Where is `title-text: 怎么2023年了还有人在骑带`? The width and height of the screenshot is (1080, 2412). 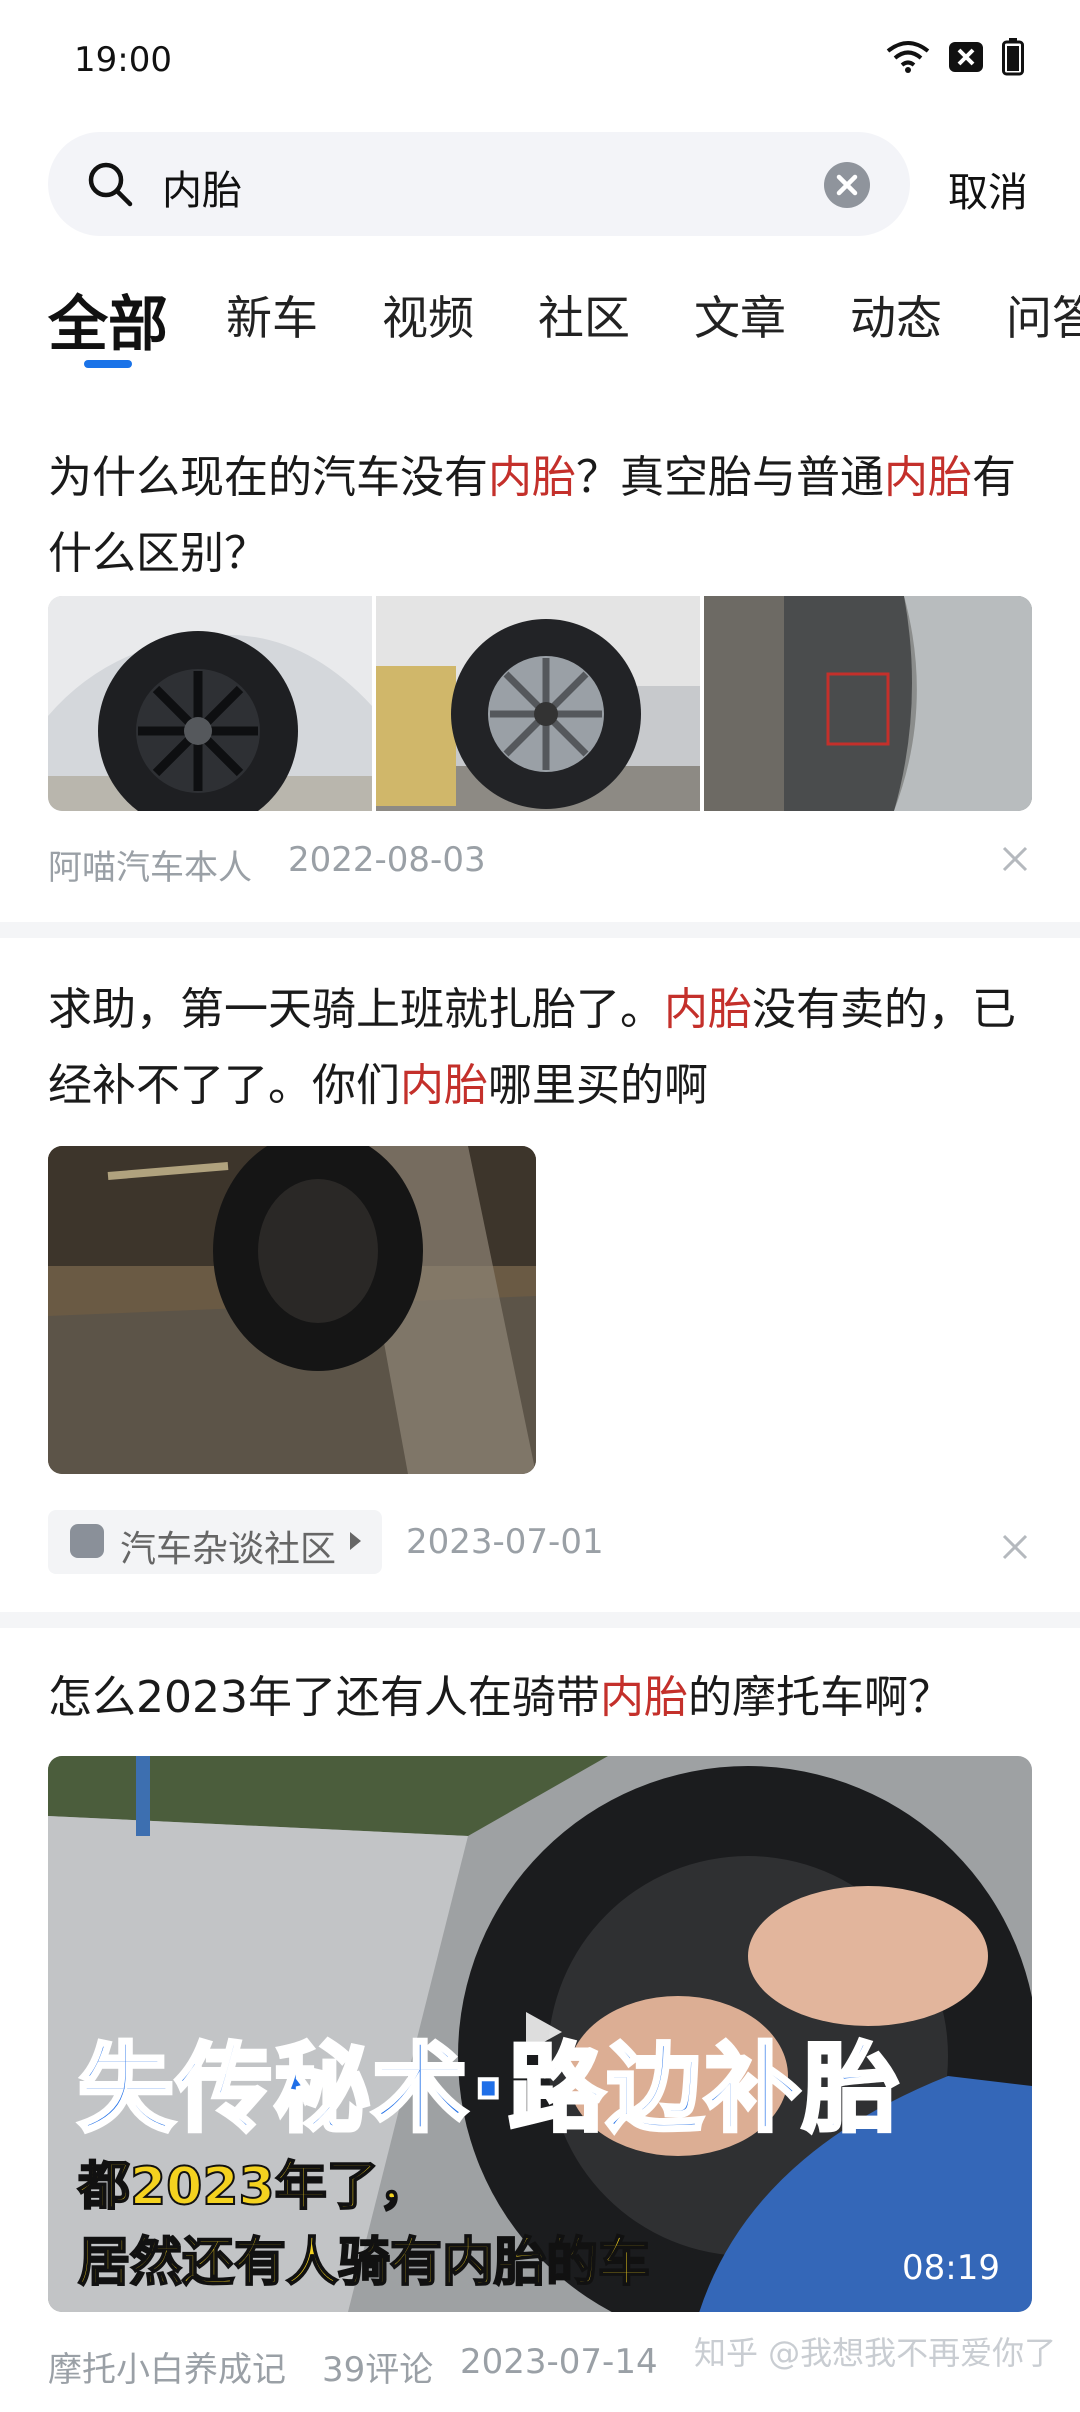
title-text: 怎么2023年了还有人在骑带 is located at coordinates (324, 1697).